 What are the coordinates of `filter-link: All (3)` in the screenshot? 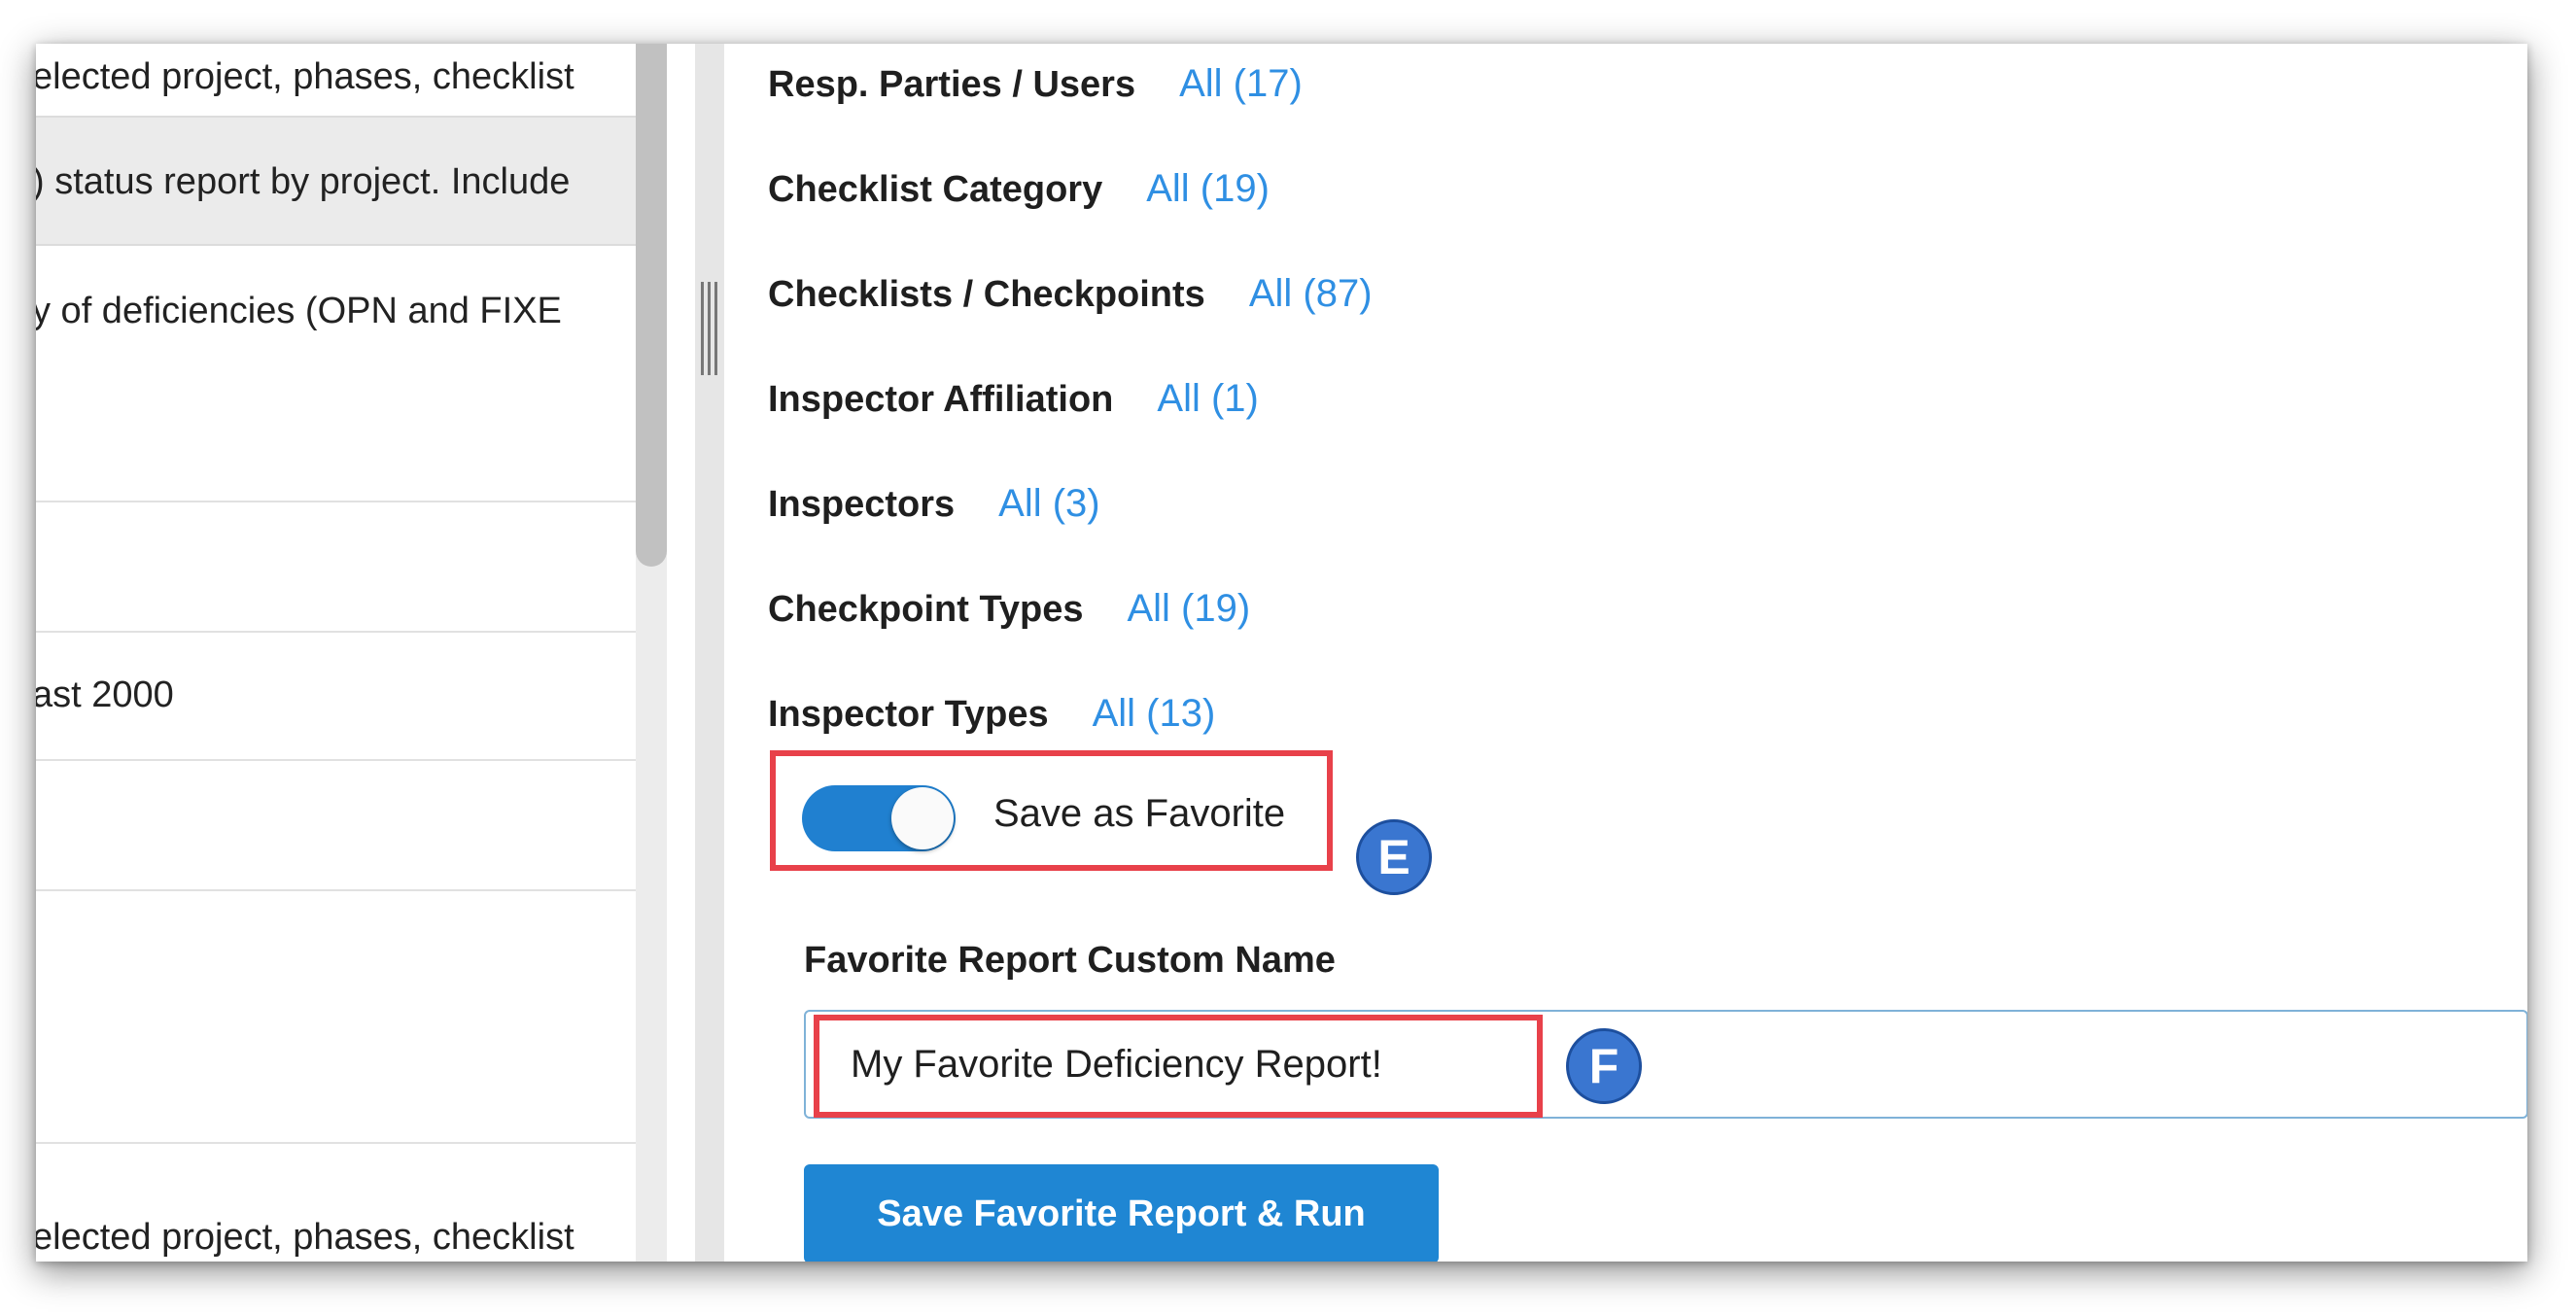 It's located at (1048, 504).